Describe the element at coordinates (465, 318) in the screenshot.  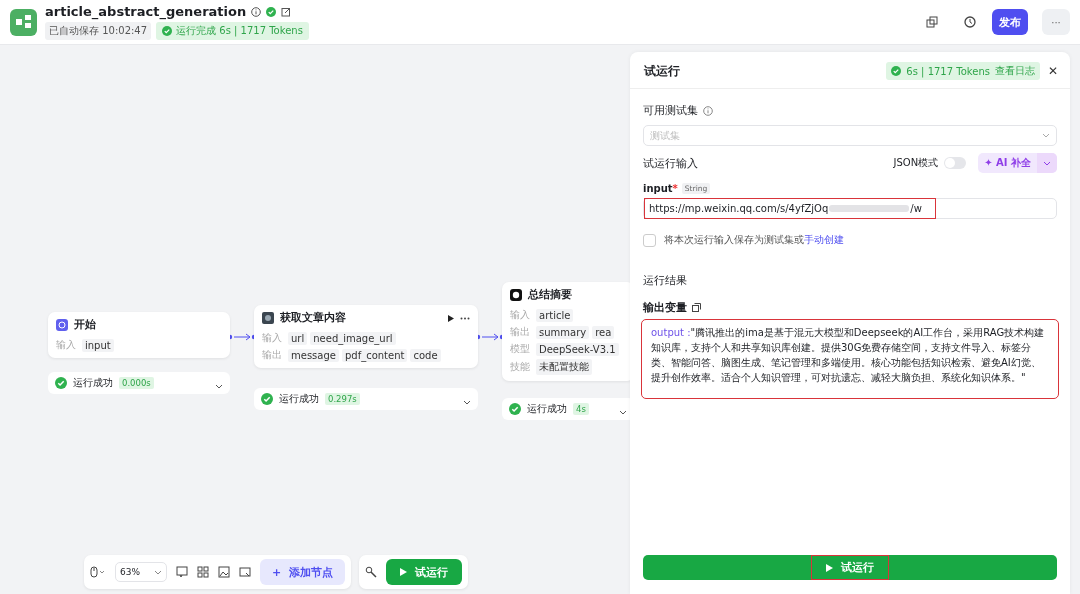
I see `more-icon` at that location.